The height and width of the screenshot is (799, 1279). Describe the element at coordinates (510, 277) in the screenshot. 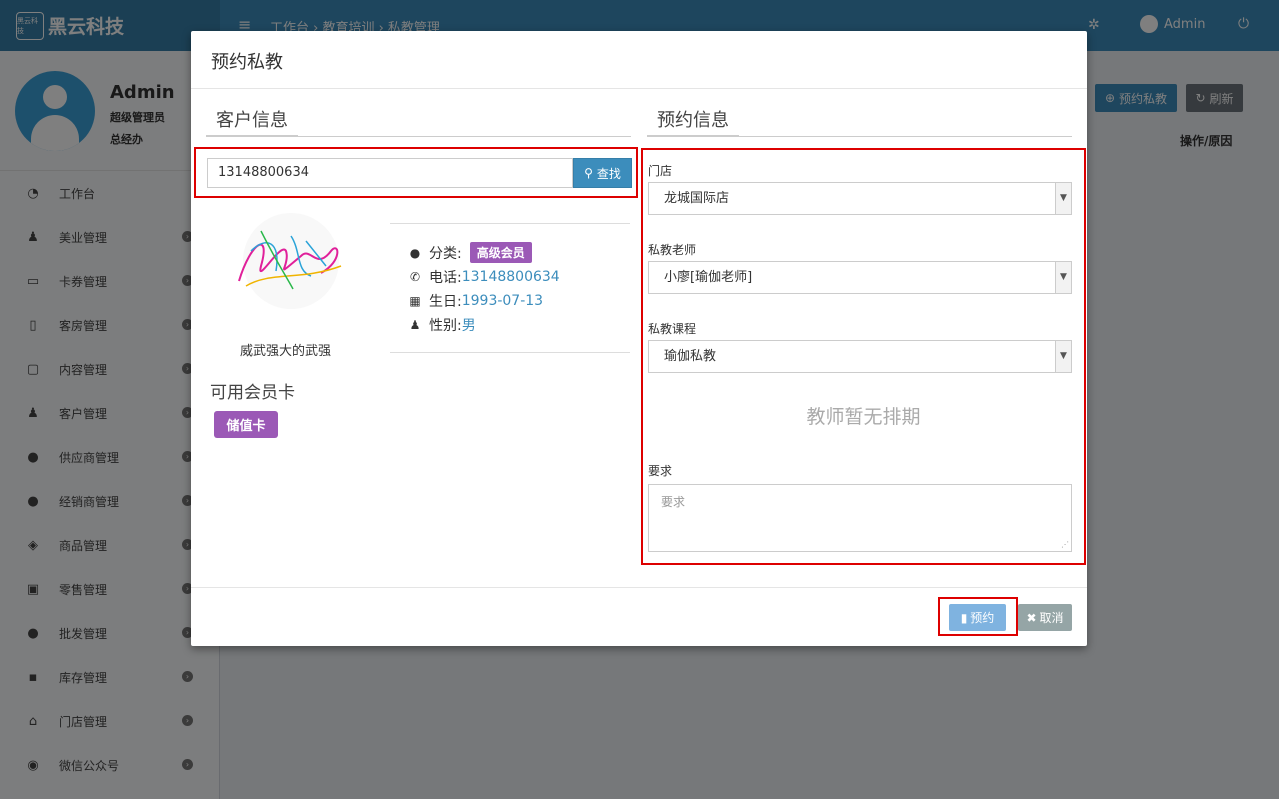

I see `phone-value: 13148800634` at that location.